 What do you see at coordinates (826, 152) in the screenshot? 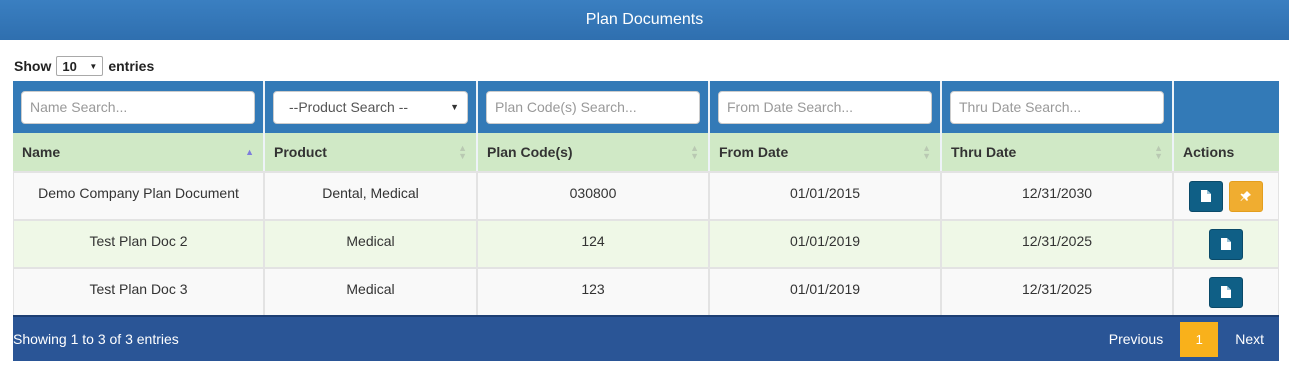
I see `column-header-from-date: From Date ▲ ▼` at bounding box center [826, 152].